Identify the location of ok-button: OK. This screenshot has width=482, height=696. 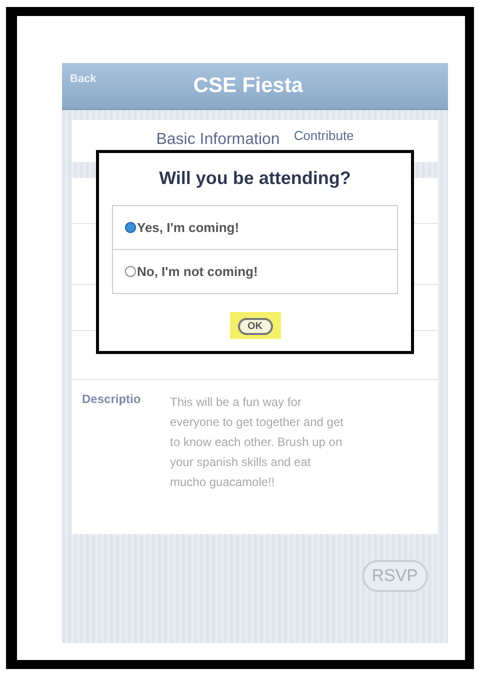
(255, 326).